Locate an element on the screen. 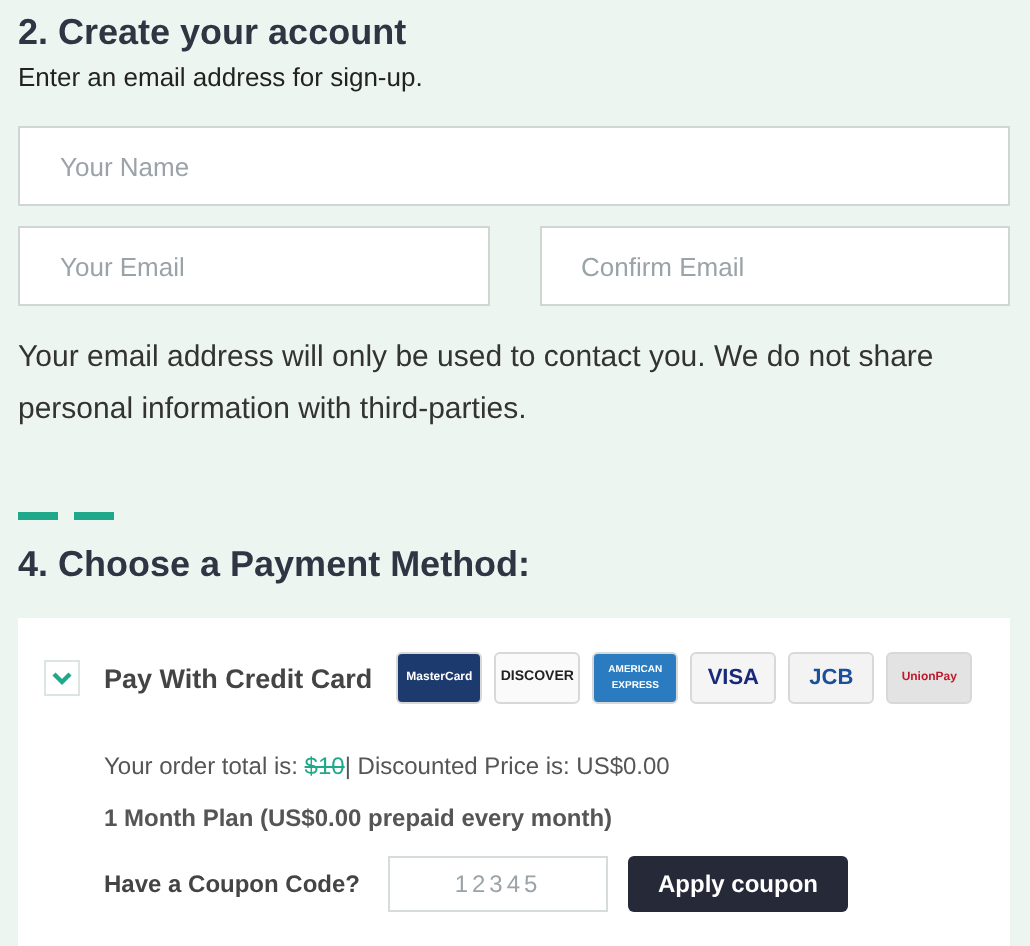  plan-text: 1 Month Plan (US$0.00 prepaid every month) is located at coordinates (359, 818).